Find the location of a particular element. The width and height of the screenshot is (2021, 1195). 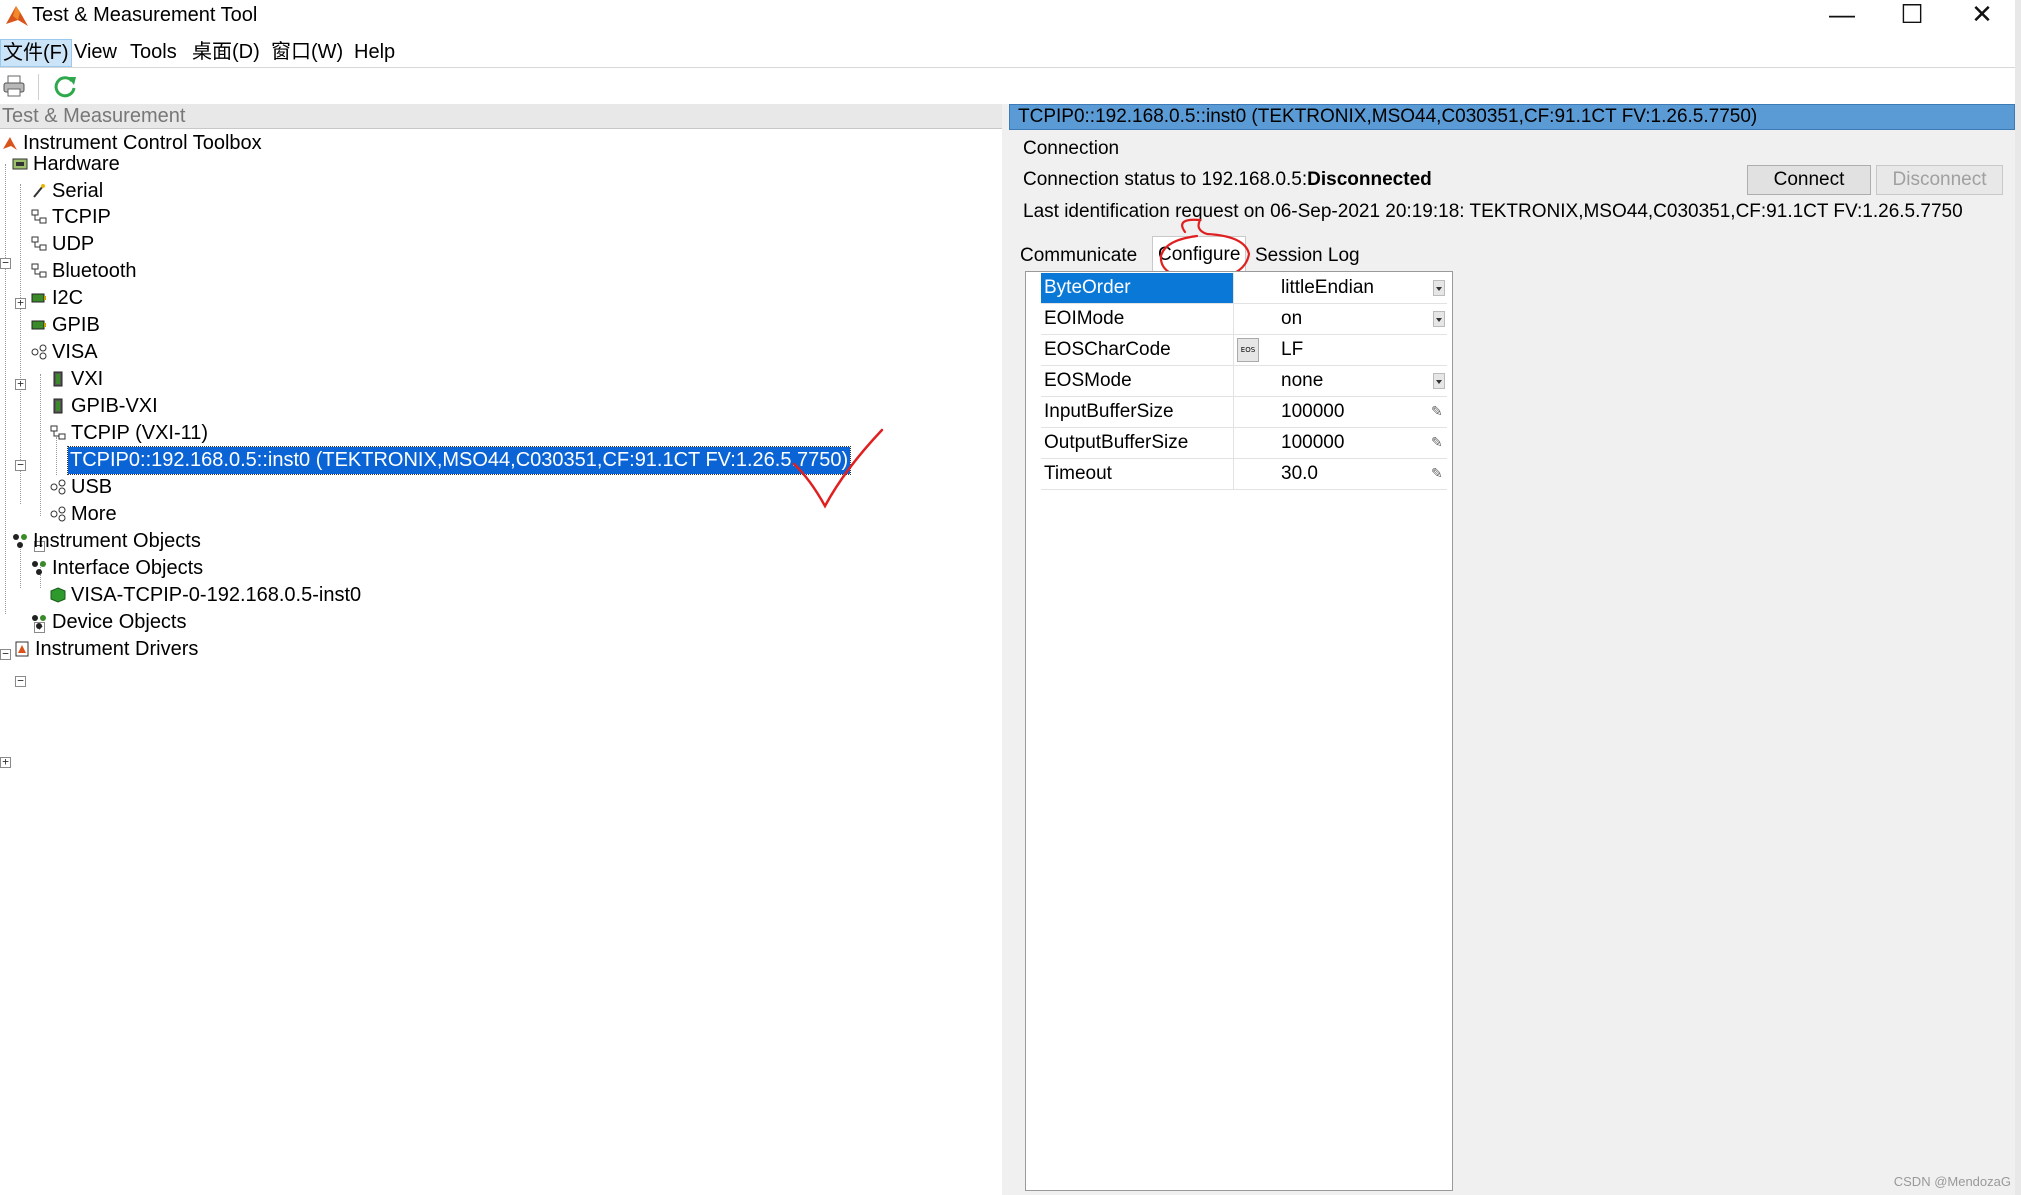

tree-node-hardware: Hardware is located at coordinates (67, 164).